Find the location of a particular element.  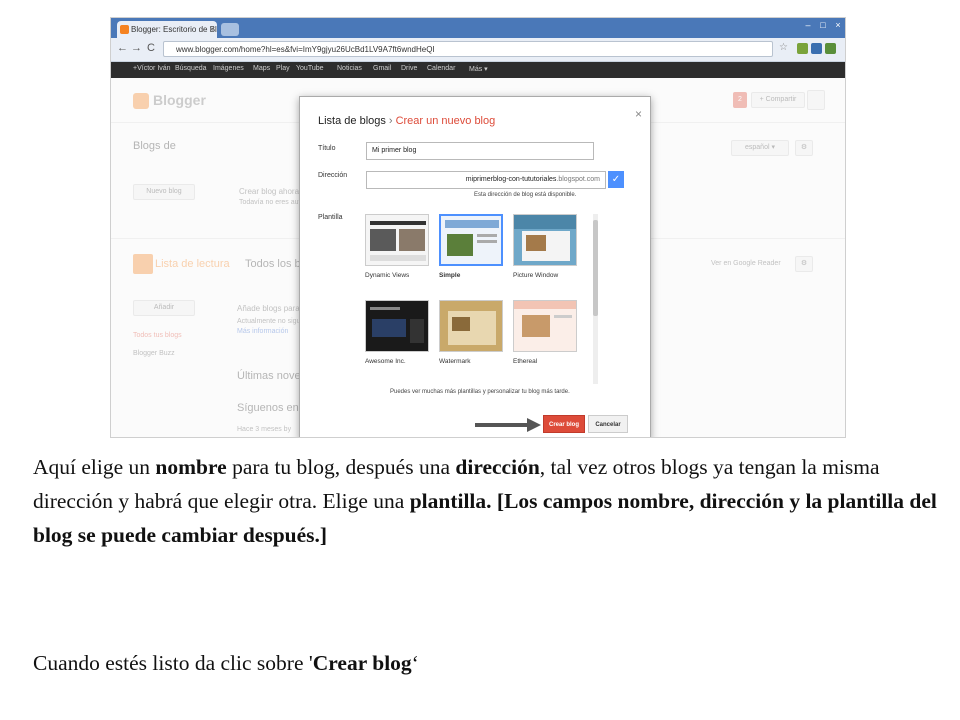

new-tab-button is located at coordinates (230, 29).